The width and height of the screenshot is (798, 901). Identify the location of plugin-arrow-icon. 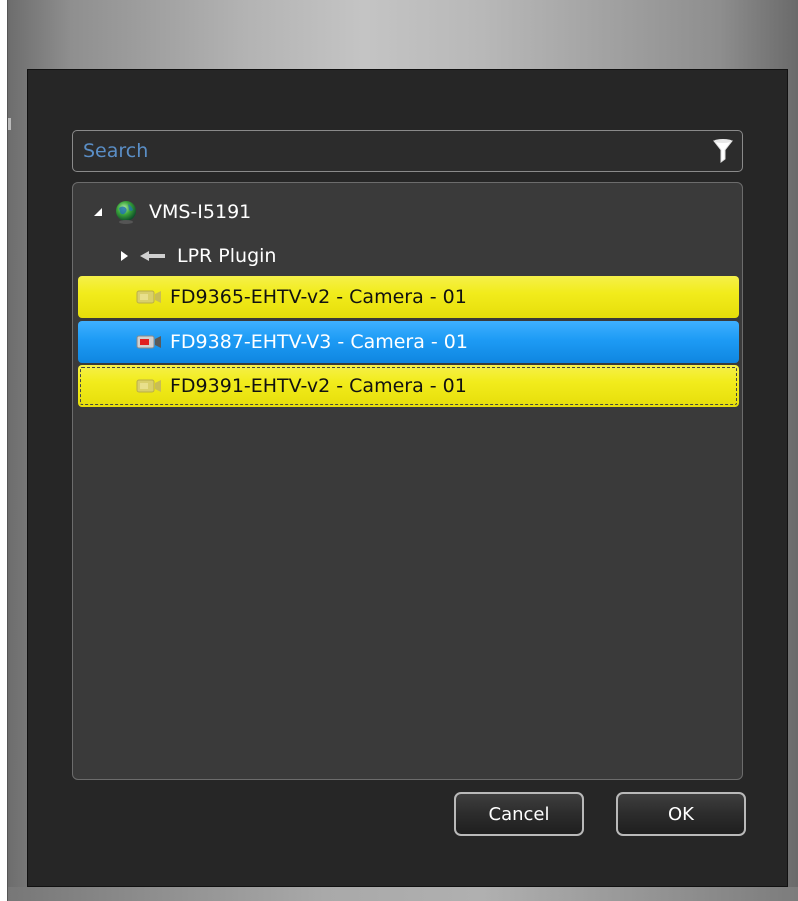
(152, 256).